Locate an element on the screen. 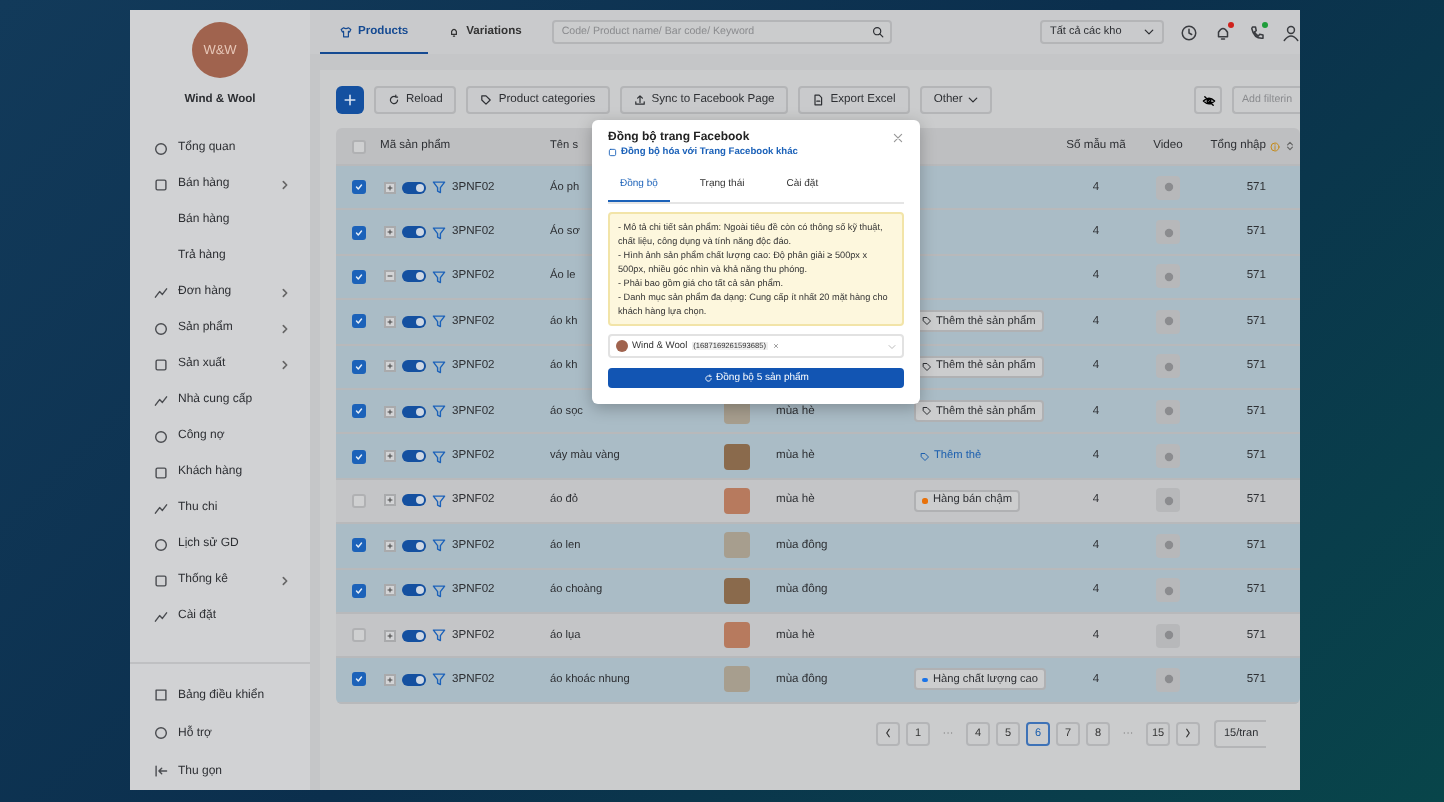 Image resolution: width=1444 pixels, height=802 pixels. plus-icon is located at coordinates (350, 100).